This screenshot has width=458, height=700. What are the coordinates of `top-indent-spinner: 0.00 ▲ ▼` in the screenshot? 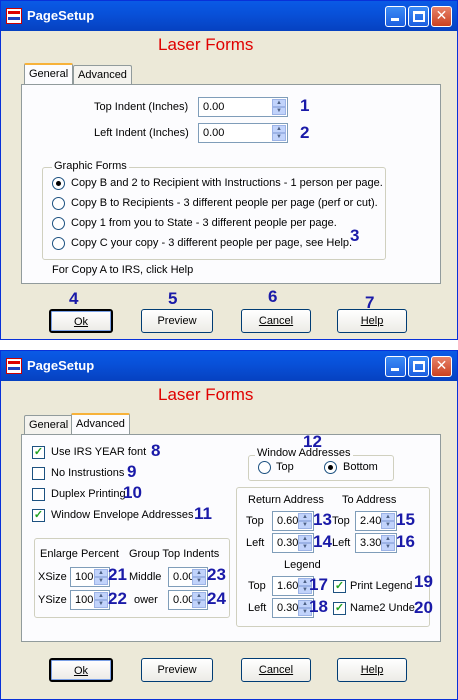 It's located at (243, 107).